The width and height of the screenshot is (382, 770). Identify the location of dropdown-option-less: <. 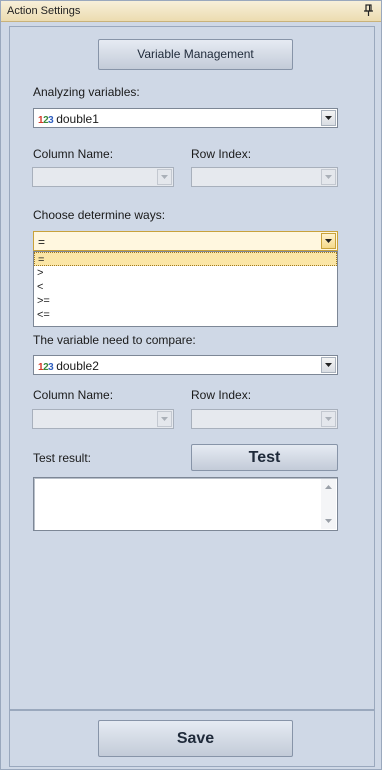
(185, 287).